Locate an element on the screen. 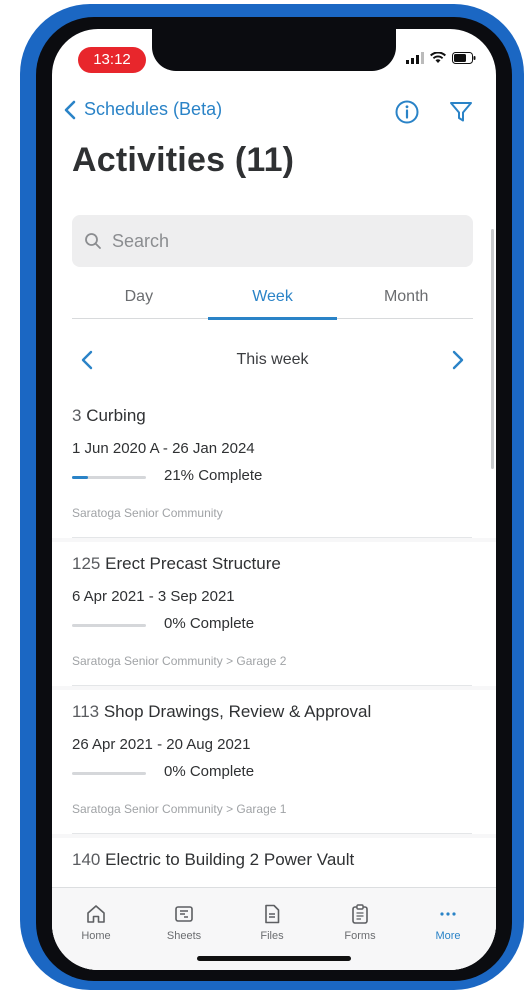  previous-period-button is located at coordinates (87, 360).